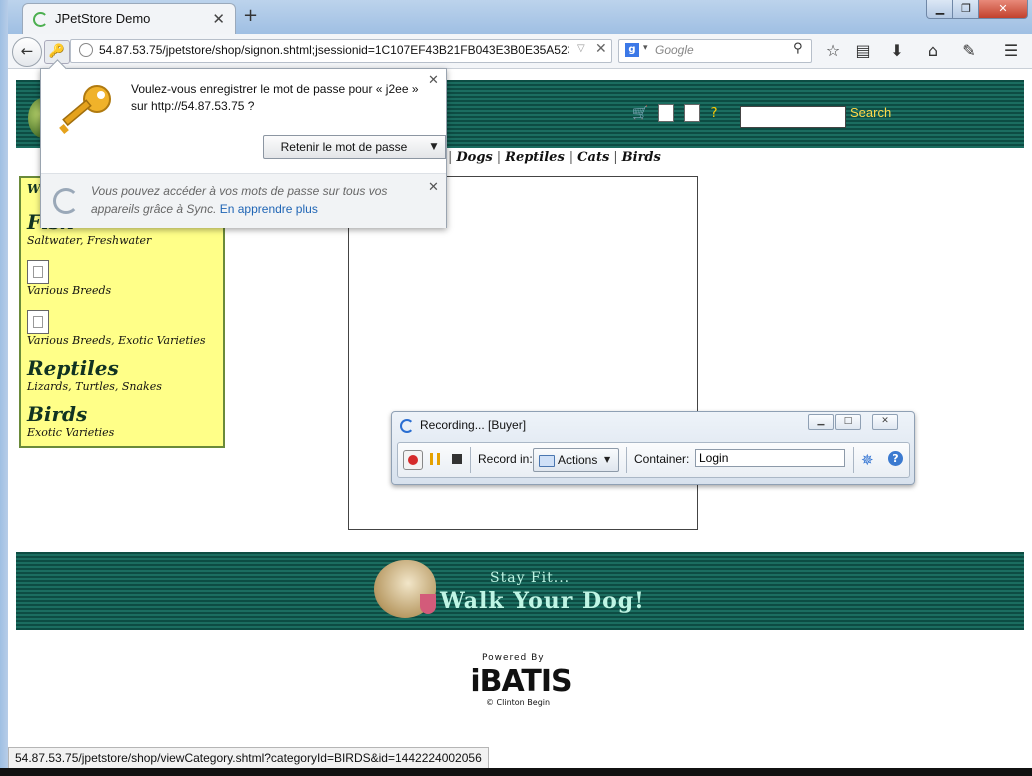  What do you see at coordinates (867, 460) in the screenshot?
I see `object-picker-icon: ✵` at bounding box center [867, 460].